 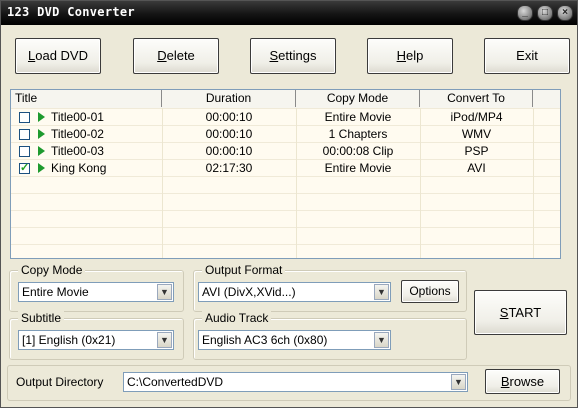 I want to click on check-icon: ✓, so click(x=25, y=168).